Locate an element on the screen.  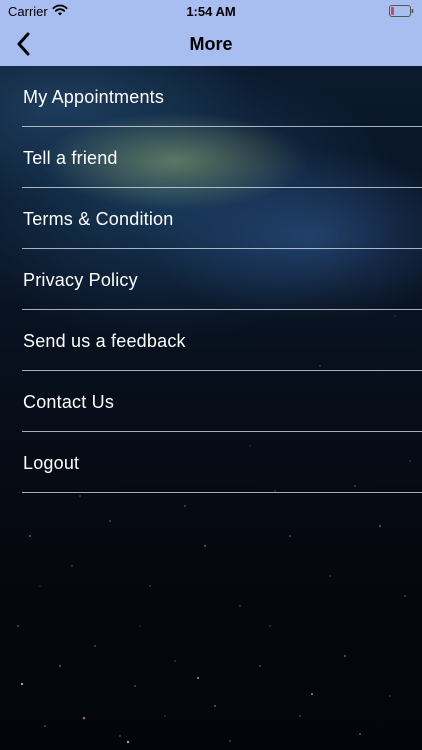
menu-item-send-feedback: Send us a feedback is located at coordinates (222, 340).